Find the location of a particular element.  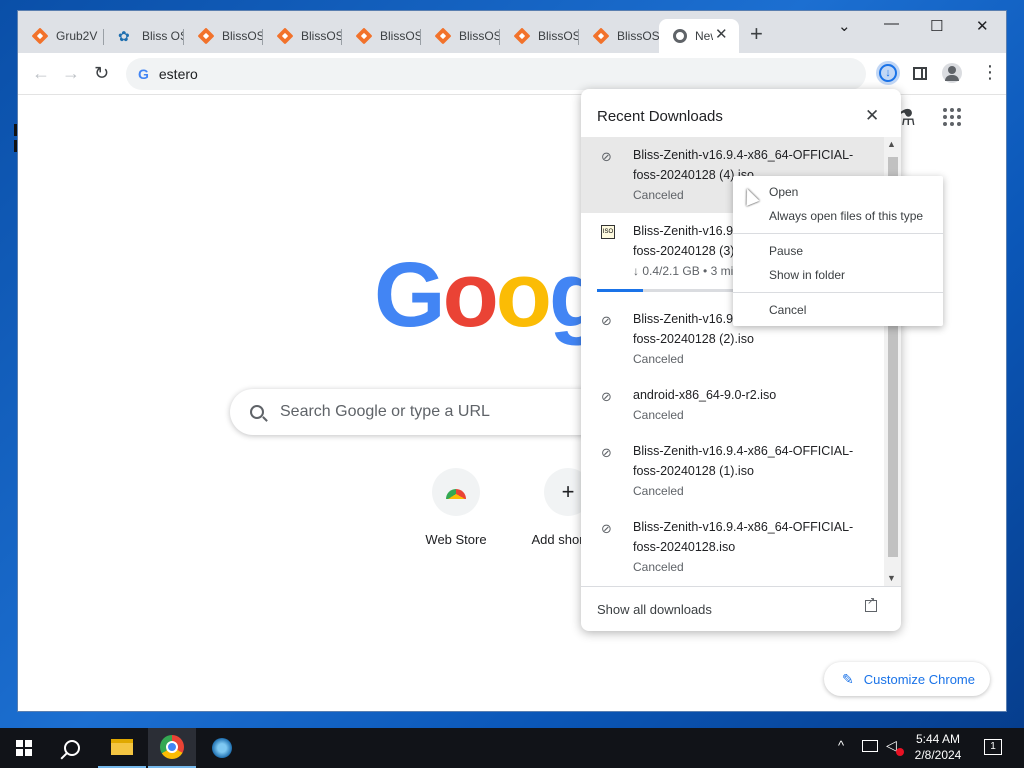

new-tab-button: + is located at coordinates (756, 34).